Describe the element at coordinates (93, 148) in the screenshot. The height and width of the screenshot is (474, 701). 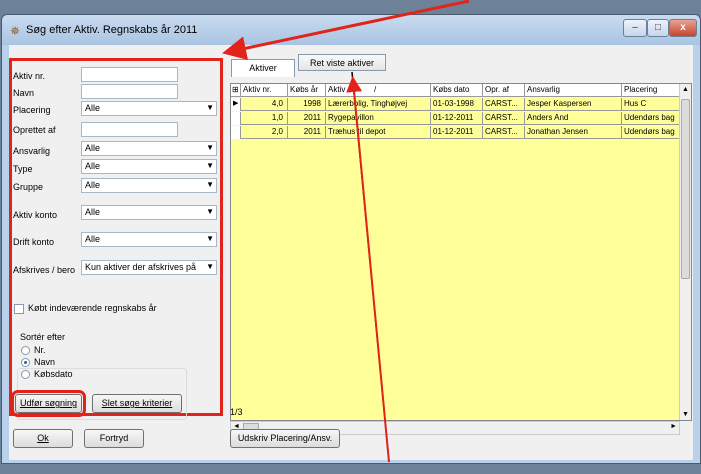
I see `ansvarlig-value: Alle` at that location.